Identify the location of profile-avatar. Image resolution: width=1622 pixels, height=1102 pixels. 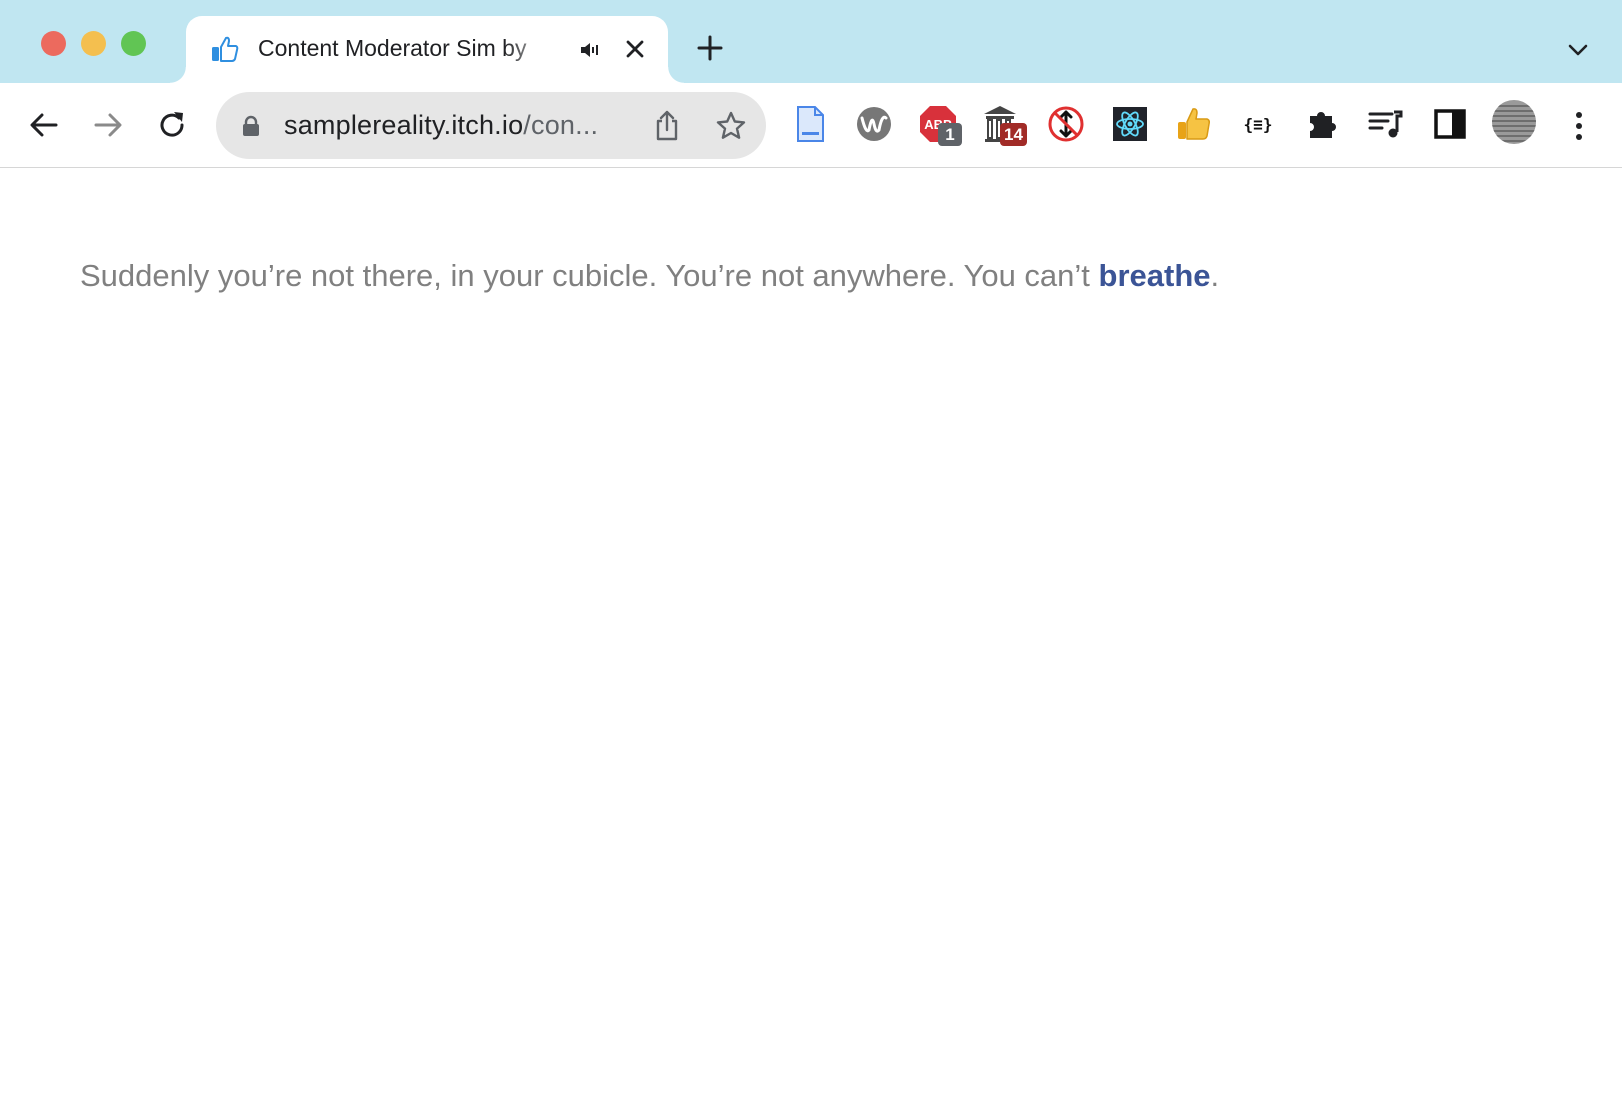
(1514, 122).